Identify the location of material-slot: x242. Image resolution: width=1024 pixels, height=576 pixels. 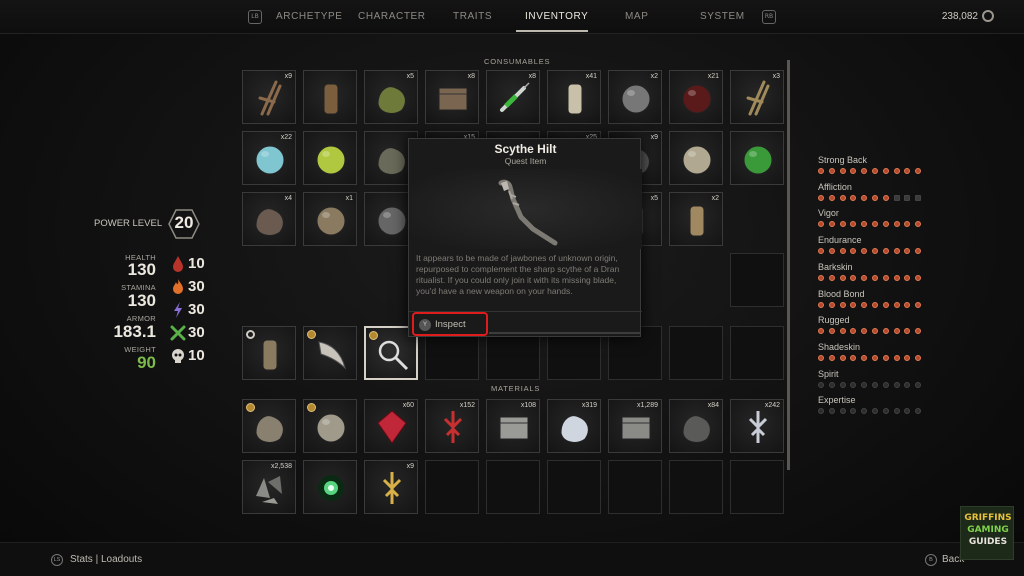
(757, 426).